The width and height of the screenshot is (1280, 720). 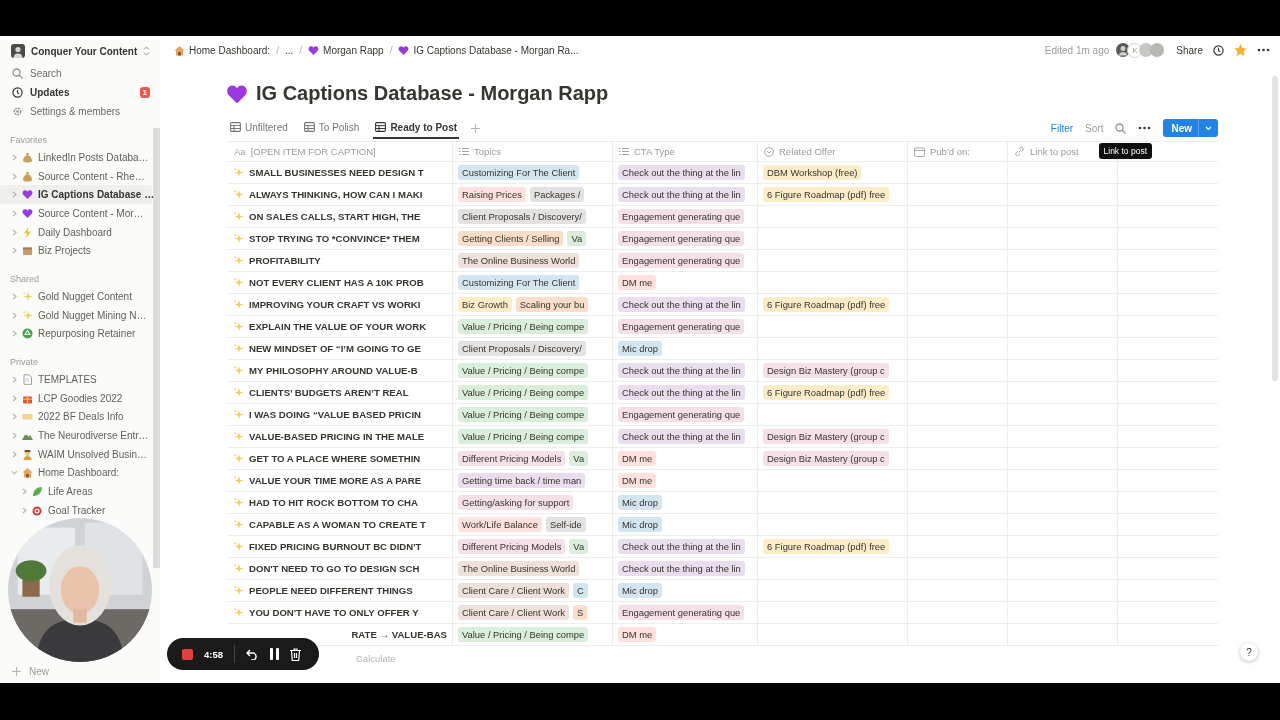 I want to click on pause-icon, so click(x=274, y=654).